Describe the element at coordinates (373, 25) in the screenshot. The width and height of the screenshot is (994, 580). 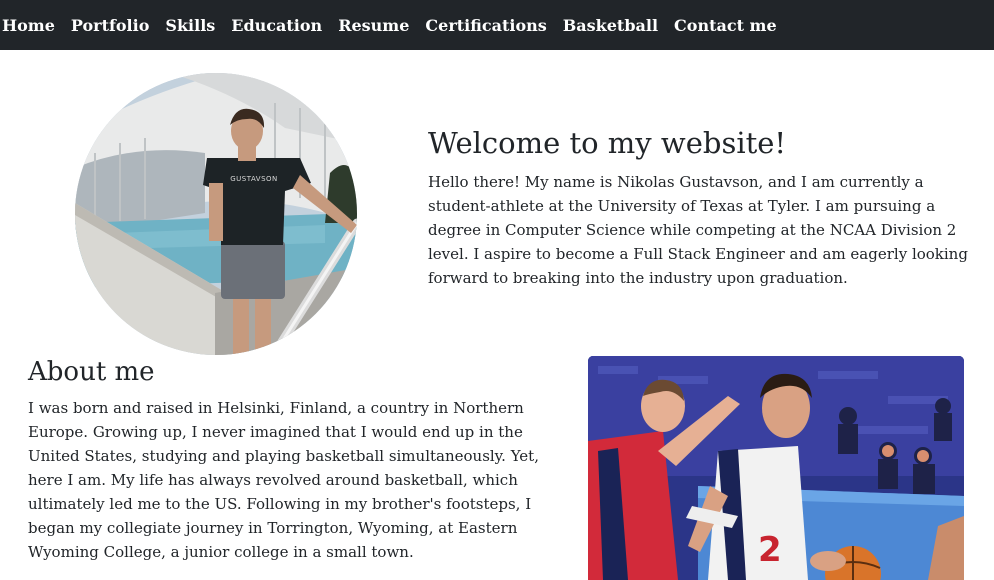
I see `nav-resume-link: Resume` at that location.